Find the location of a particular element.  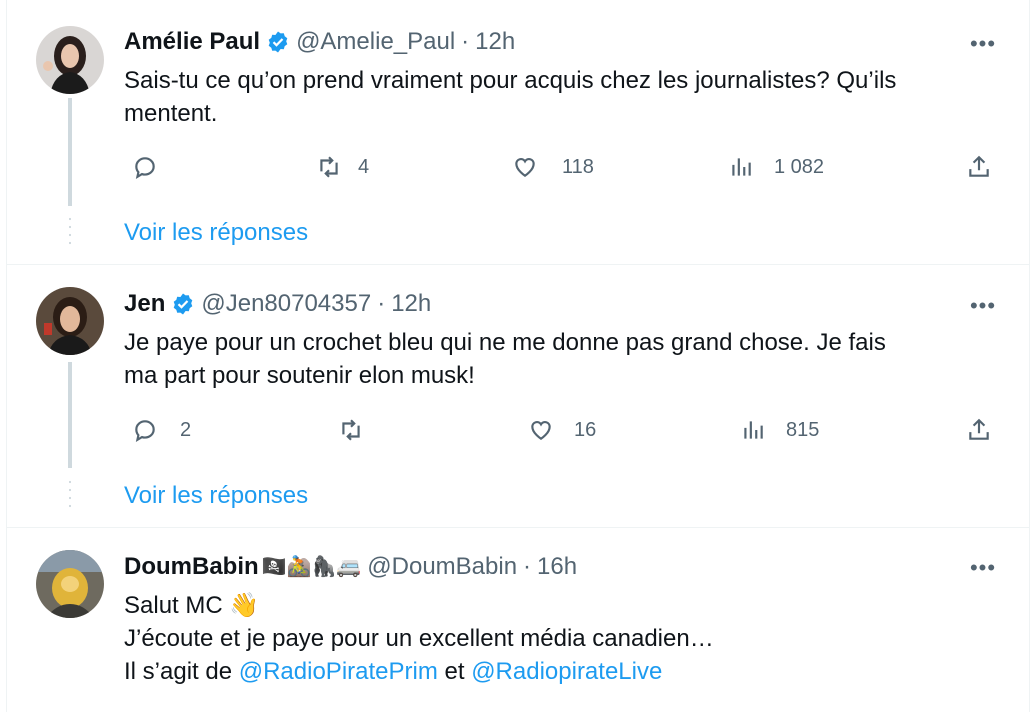

waving-hand-emoji: 👋 is located at coordinates (244, 605).